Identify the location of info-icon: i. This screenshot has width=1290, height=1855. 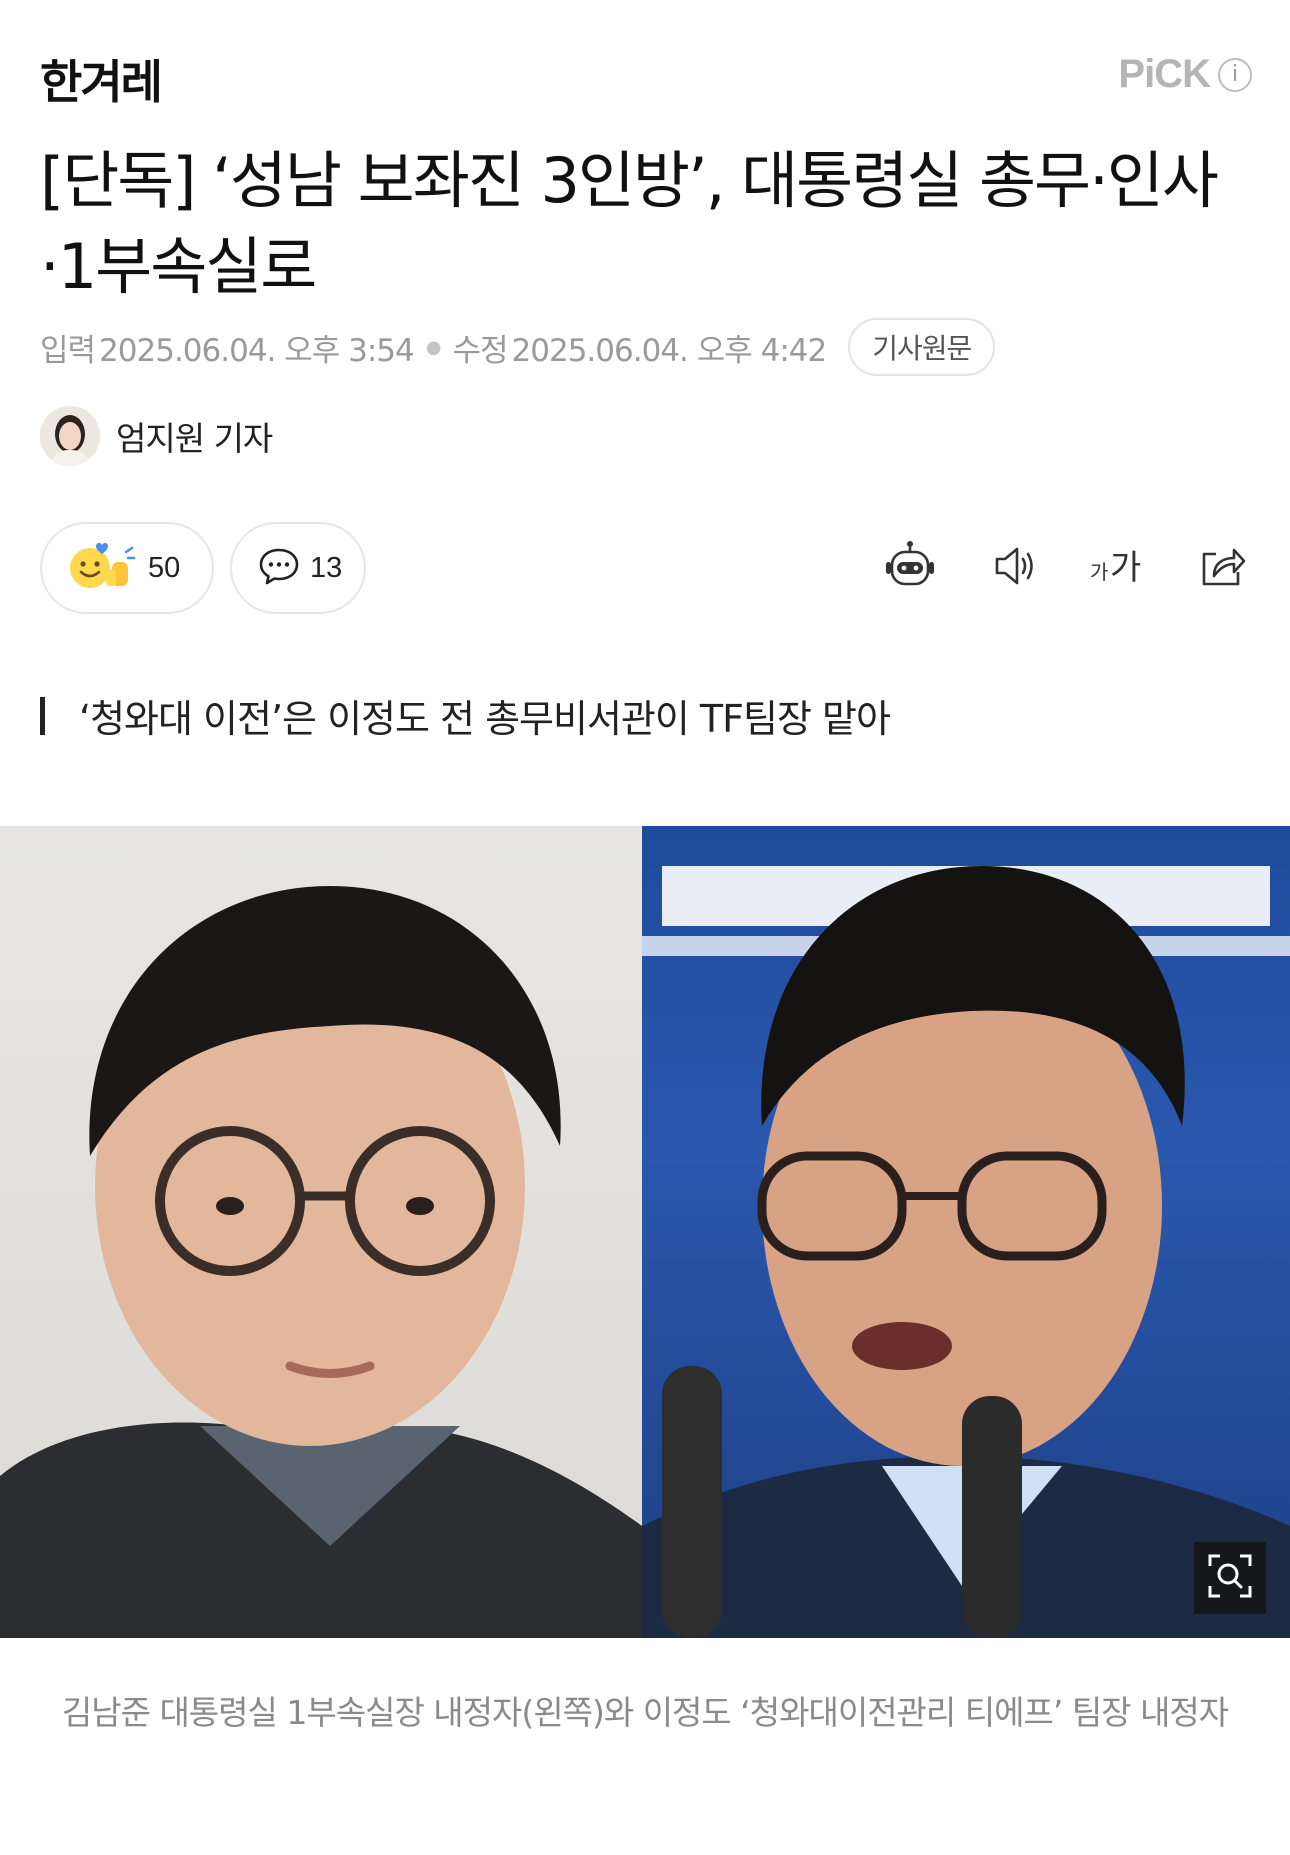
(1235, 74).